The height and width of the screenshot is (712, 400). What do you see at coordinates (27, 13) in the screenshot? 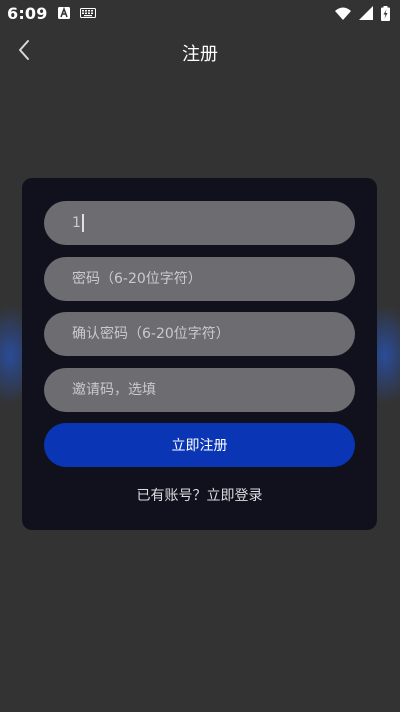
I see `status-time: 6:09` at bounding box center [27, 13].